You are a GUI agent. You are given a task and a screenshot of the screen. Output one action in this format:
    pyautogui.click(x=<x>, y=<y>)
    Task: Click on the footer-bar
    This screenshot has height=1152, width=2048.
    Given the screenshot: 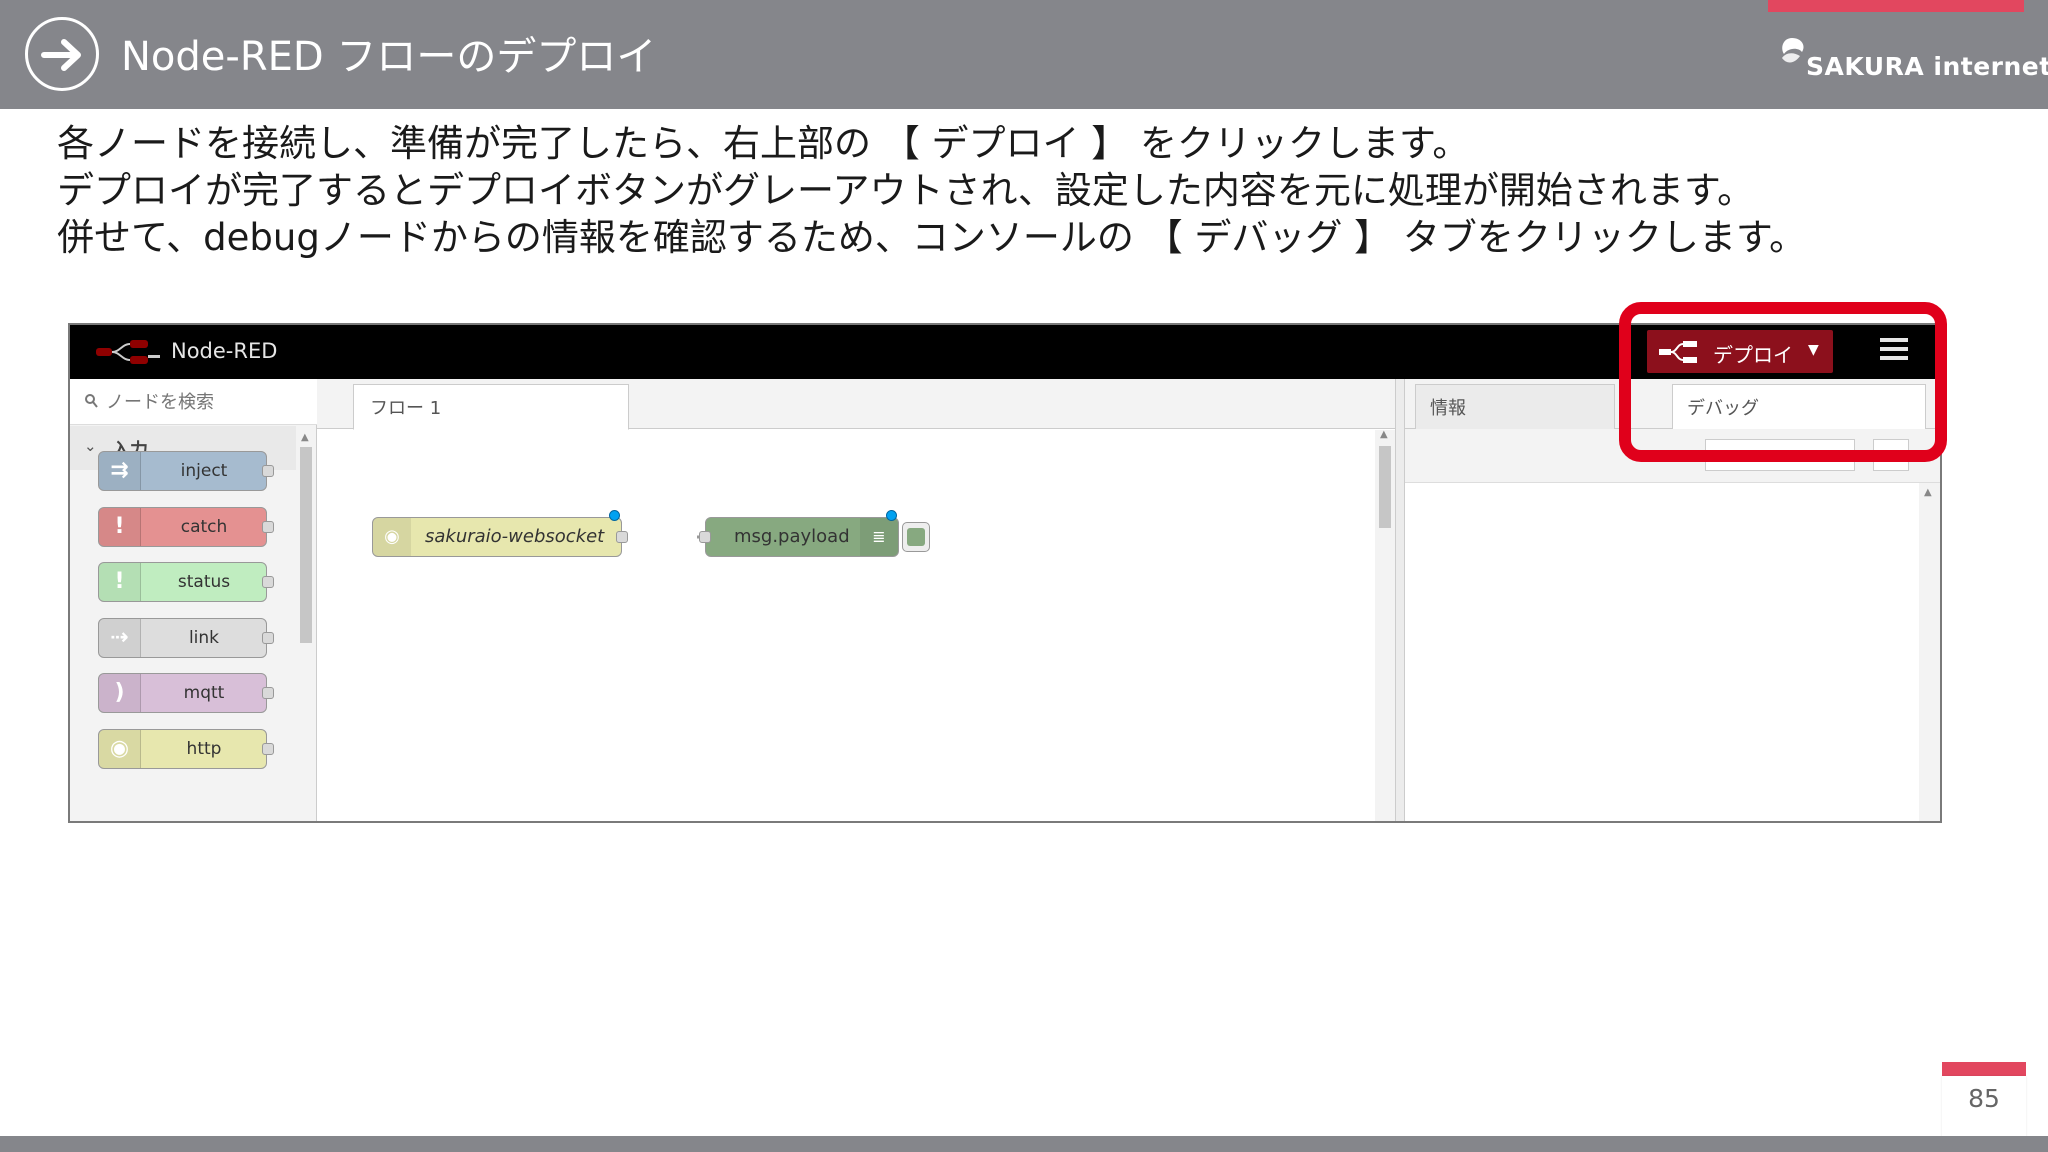 What is the action you would take?
    pyautogui.click(x=1024, y=1144)
    